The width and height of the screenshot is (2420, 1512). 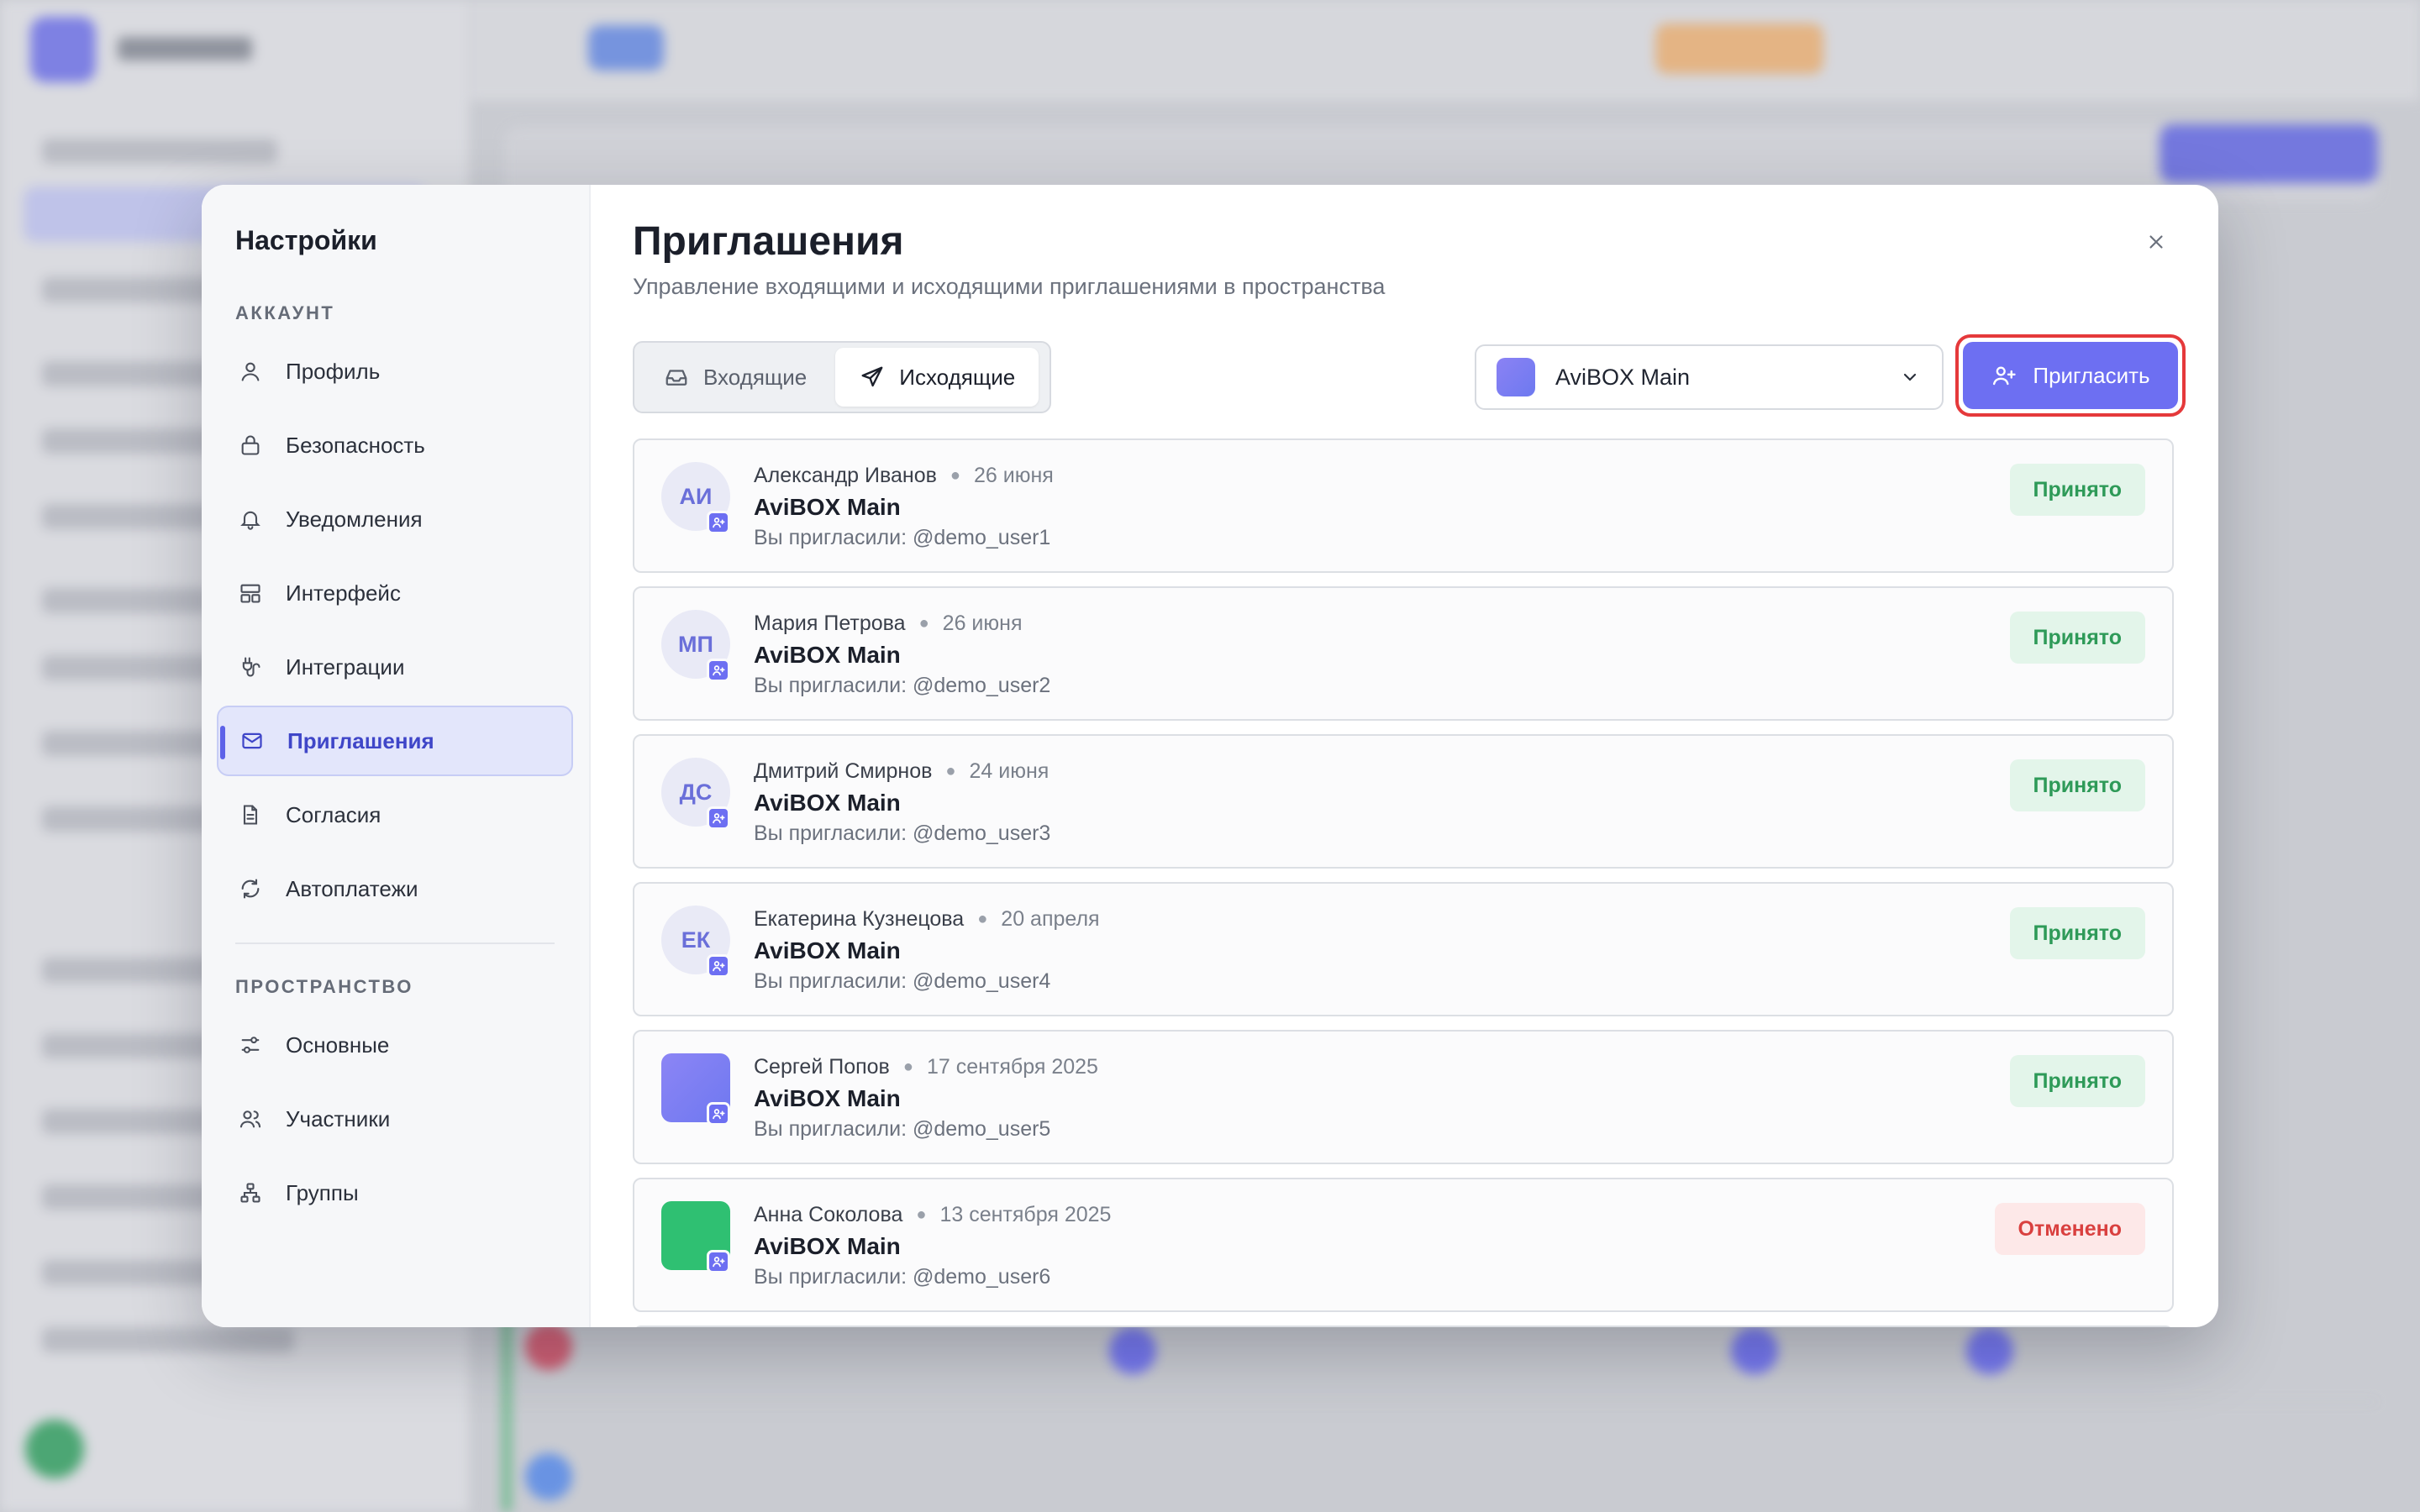 I want to click on invitation-date: 17 сентября 2025, so click(x=1012, y=1067).